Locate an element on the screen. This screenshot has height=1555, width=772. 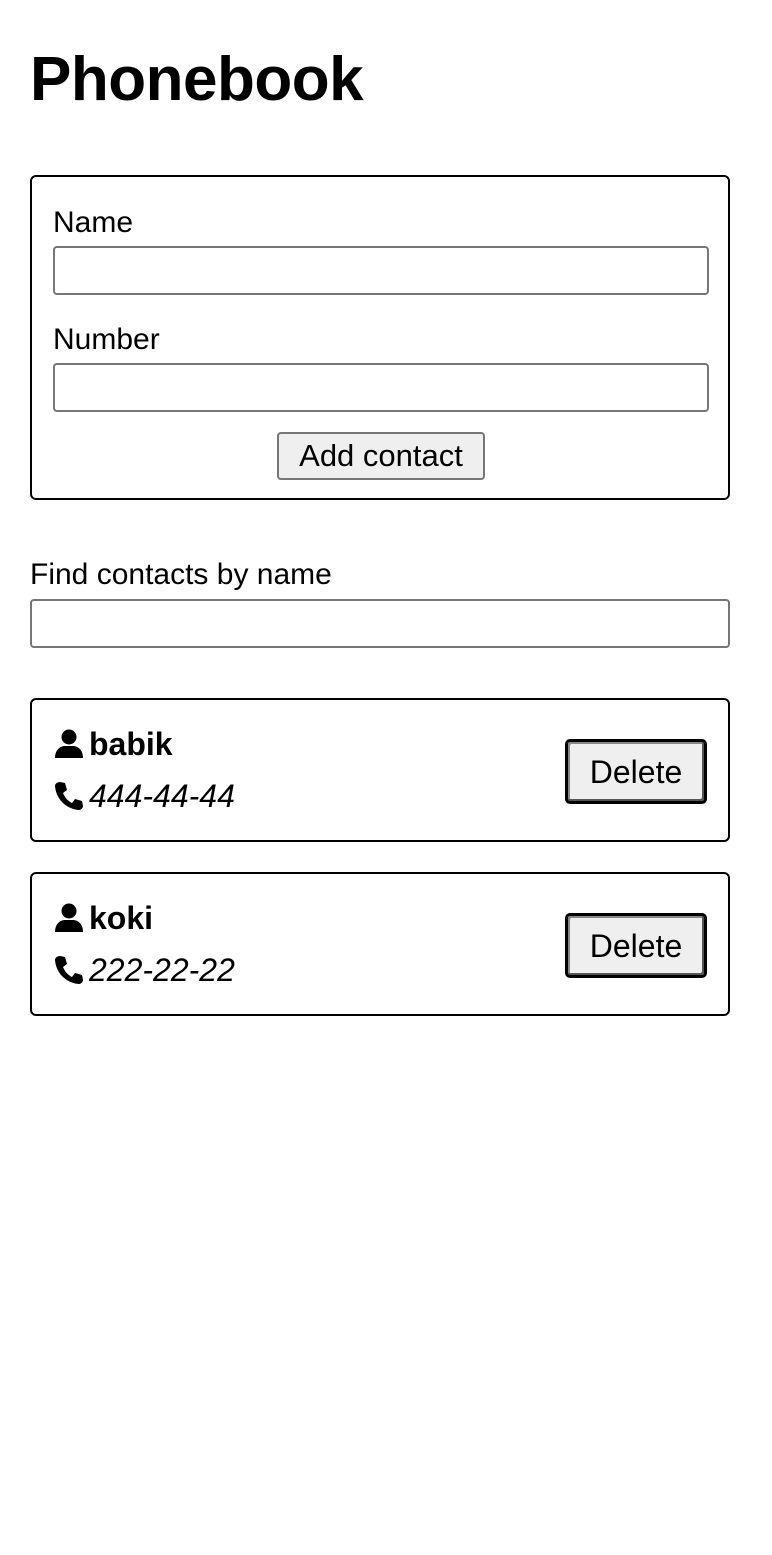
name-input is located at coordinates (381, 270).